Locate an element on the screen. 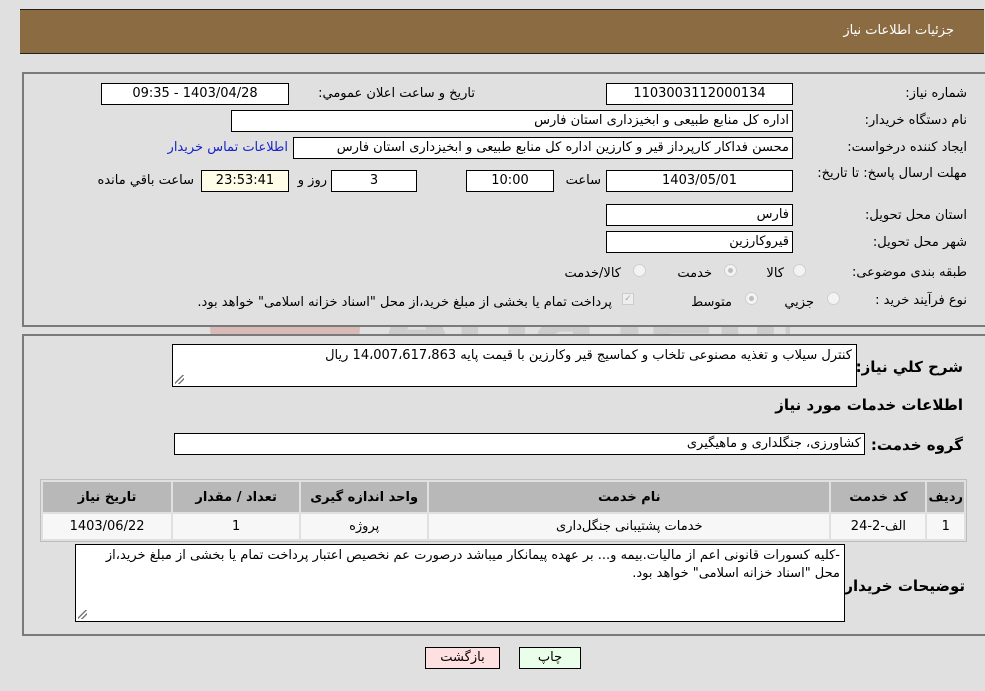 This screenshot has width=985, height=691. buyer-org-label: نام دستگاه خریدار: is located at coordinates (915, 120).